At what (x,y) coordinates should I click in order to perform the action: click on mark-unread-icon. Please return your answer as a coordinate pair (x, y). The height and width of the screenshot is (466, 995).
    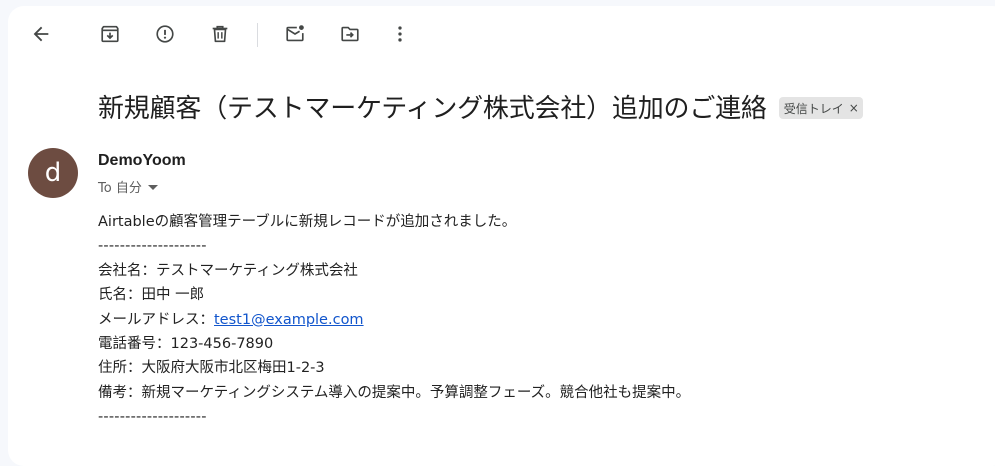
    Looking at the image, I should click on (295, 33).